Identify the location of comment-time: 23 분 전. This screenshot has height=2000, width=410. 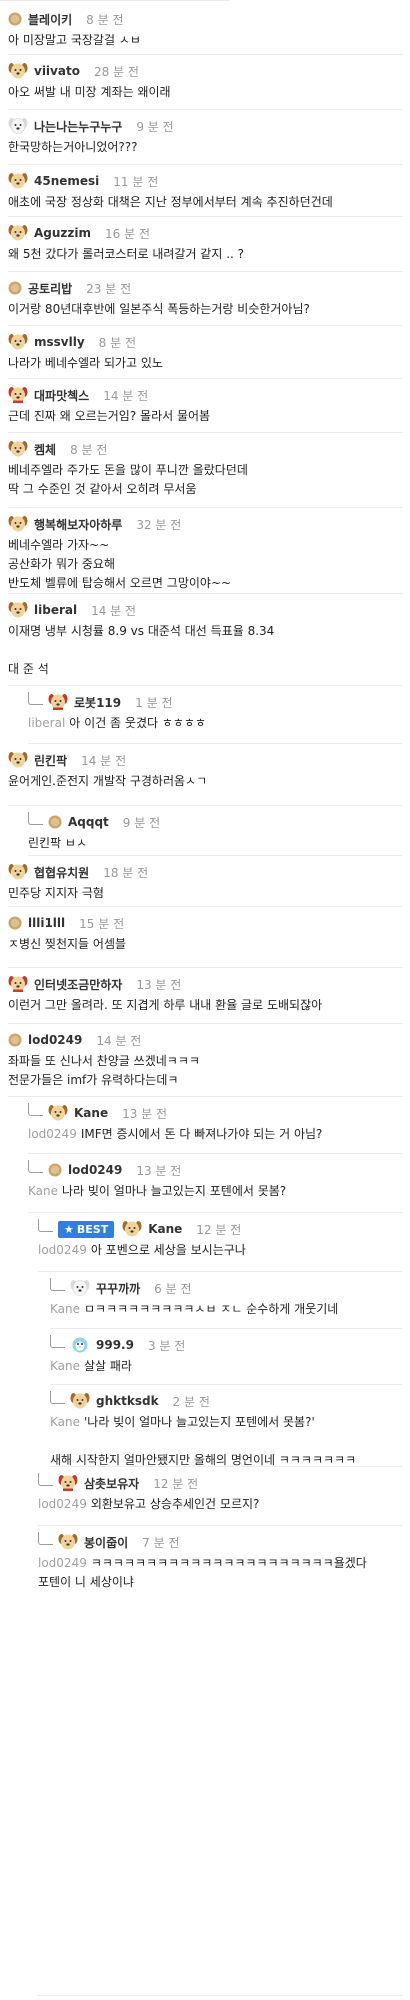
(109, 288).